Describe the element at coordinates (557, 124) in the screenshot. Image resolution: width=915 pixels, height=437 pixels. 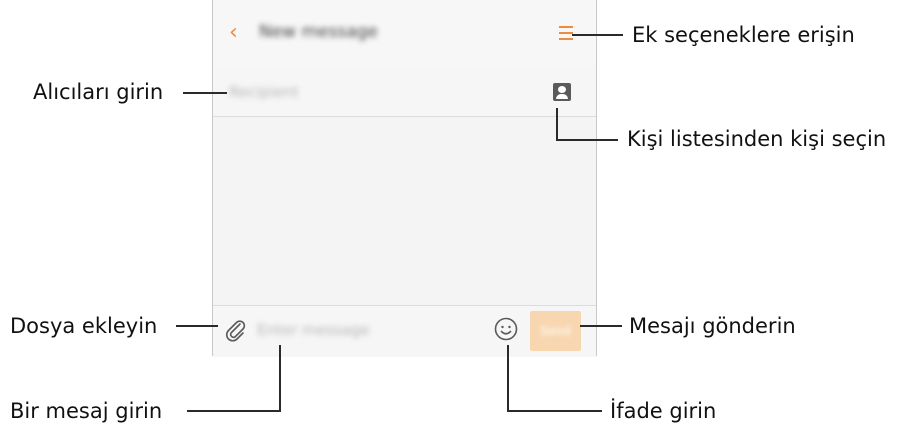
I see `callout-line-contacts-v` at that location.